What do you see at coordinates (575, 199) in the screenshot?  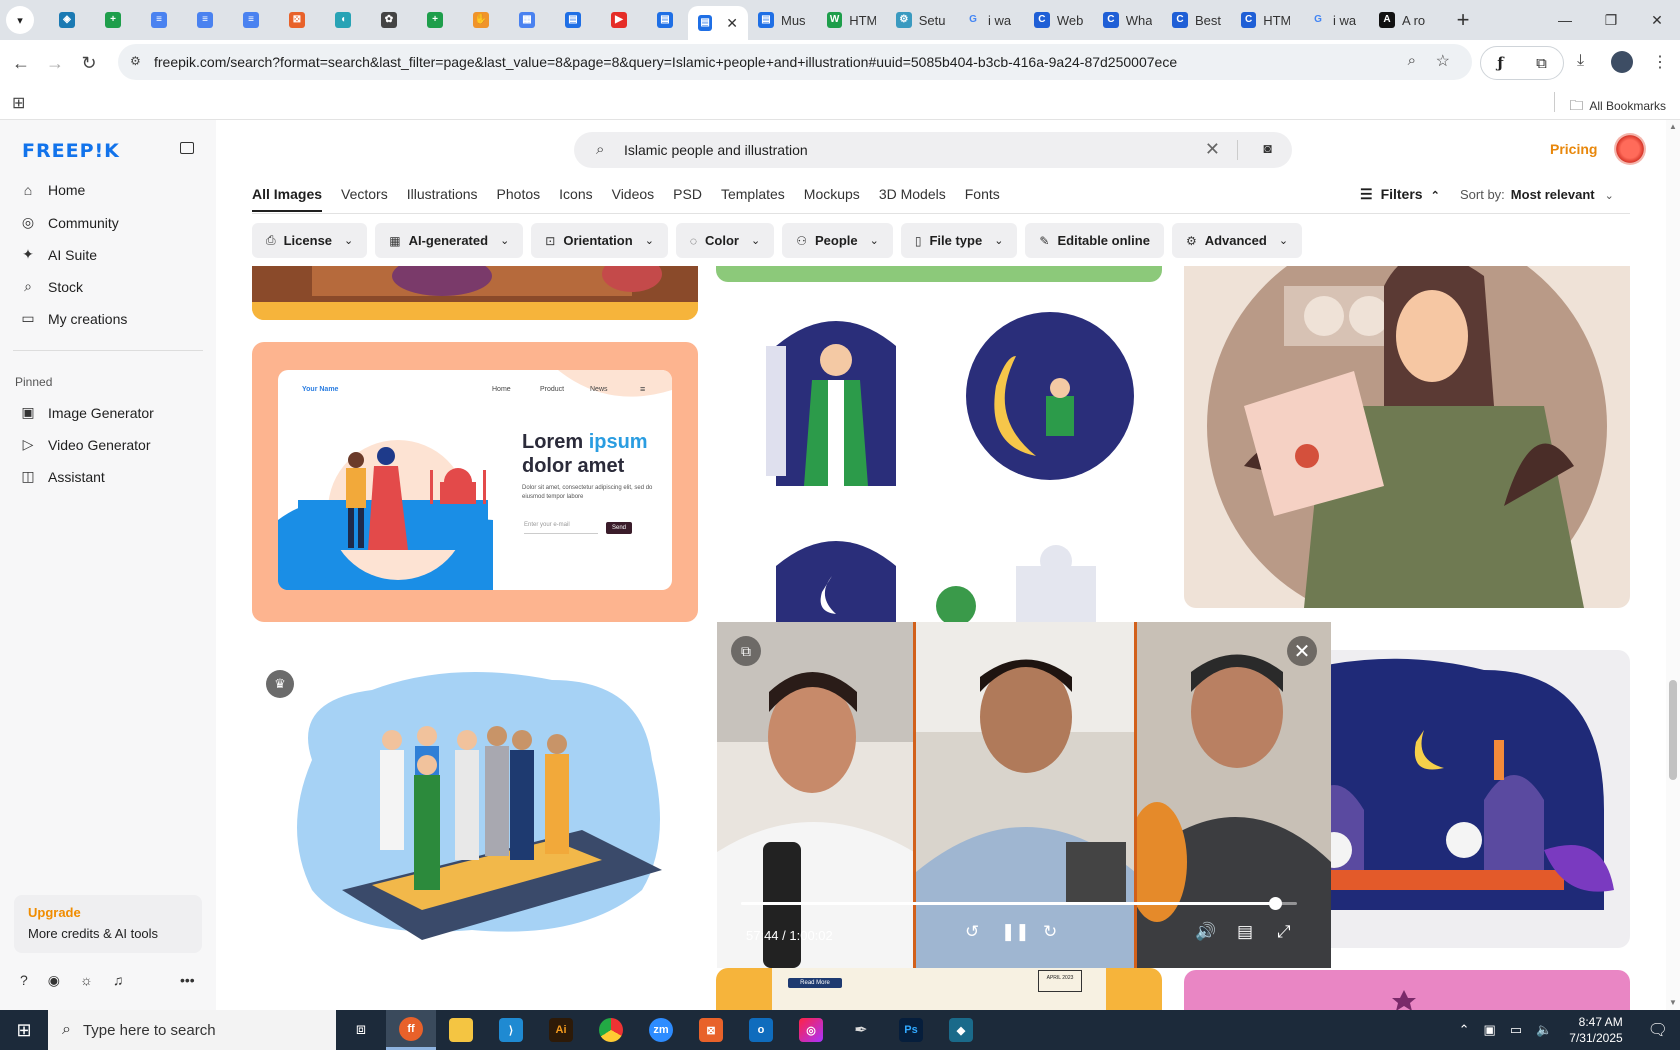 I see `tab-icons: Icons` at bounding box center [575, 199].